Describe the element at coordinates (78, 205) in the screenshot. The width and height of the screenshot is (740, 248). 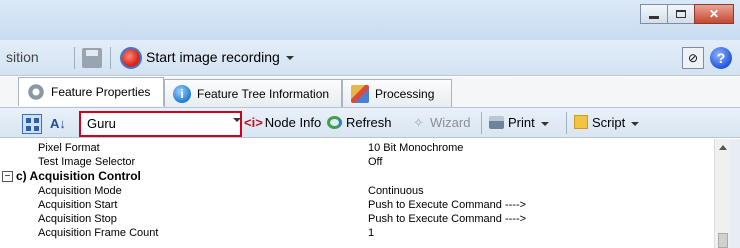
I see `property-name: Acquisition Start` at that location.